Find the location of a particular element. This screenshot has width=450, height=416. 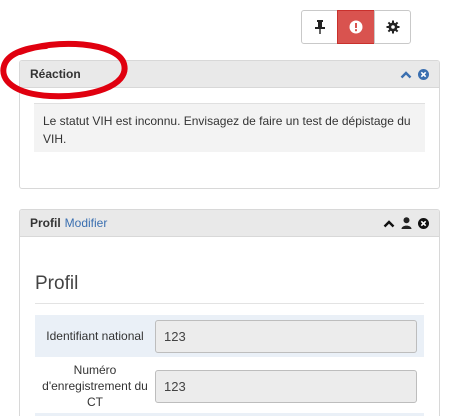

pin-button is located at coordinates (319, 27).